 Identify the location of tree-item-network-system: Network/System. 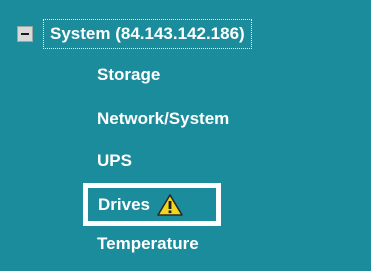
(163, 119).